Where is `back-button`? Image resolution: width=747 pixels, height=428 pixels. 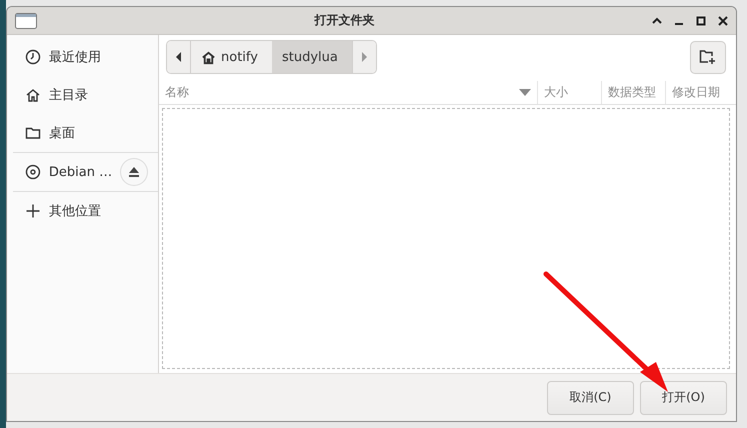 back-button is located at coordinates (179, 57).